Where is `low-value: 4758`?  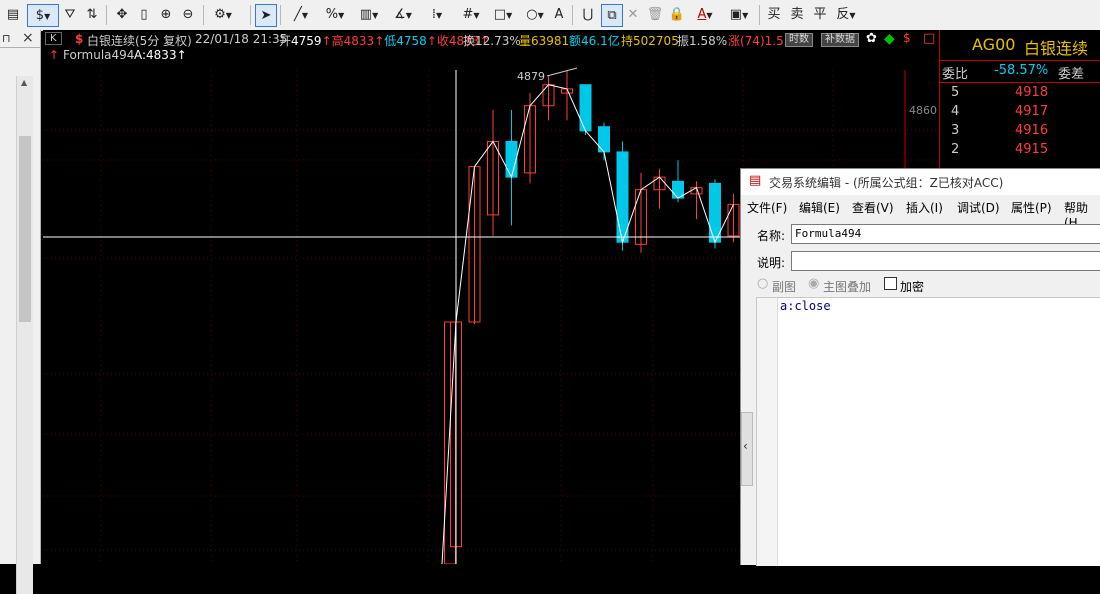
low-value: 4758 is located at coordinates (411, 41).